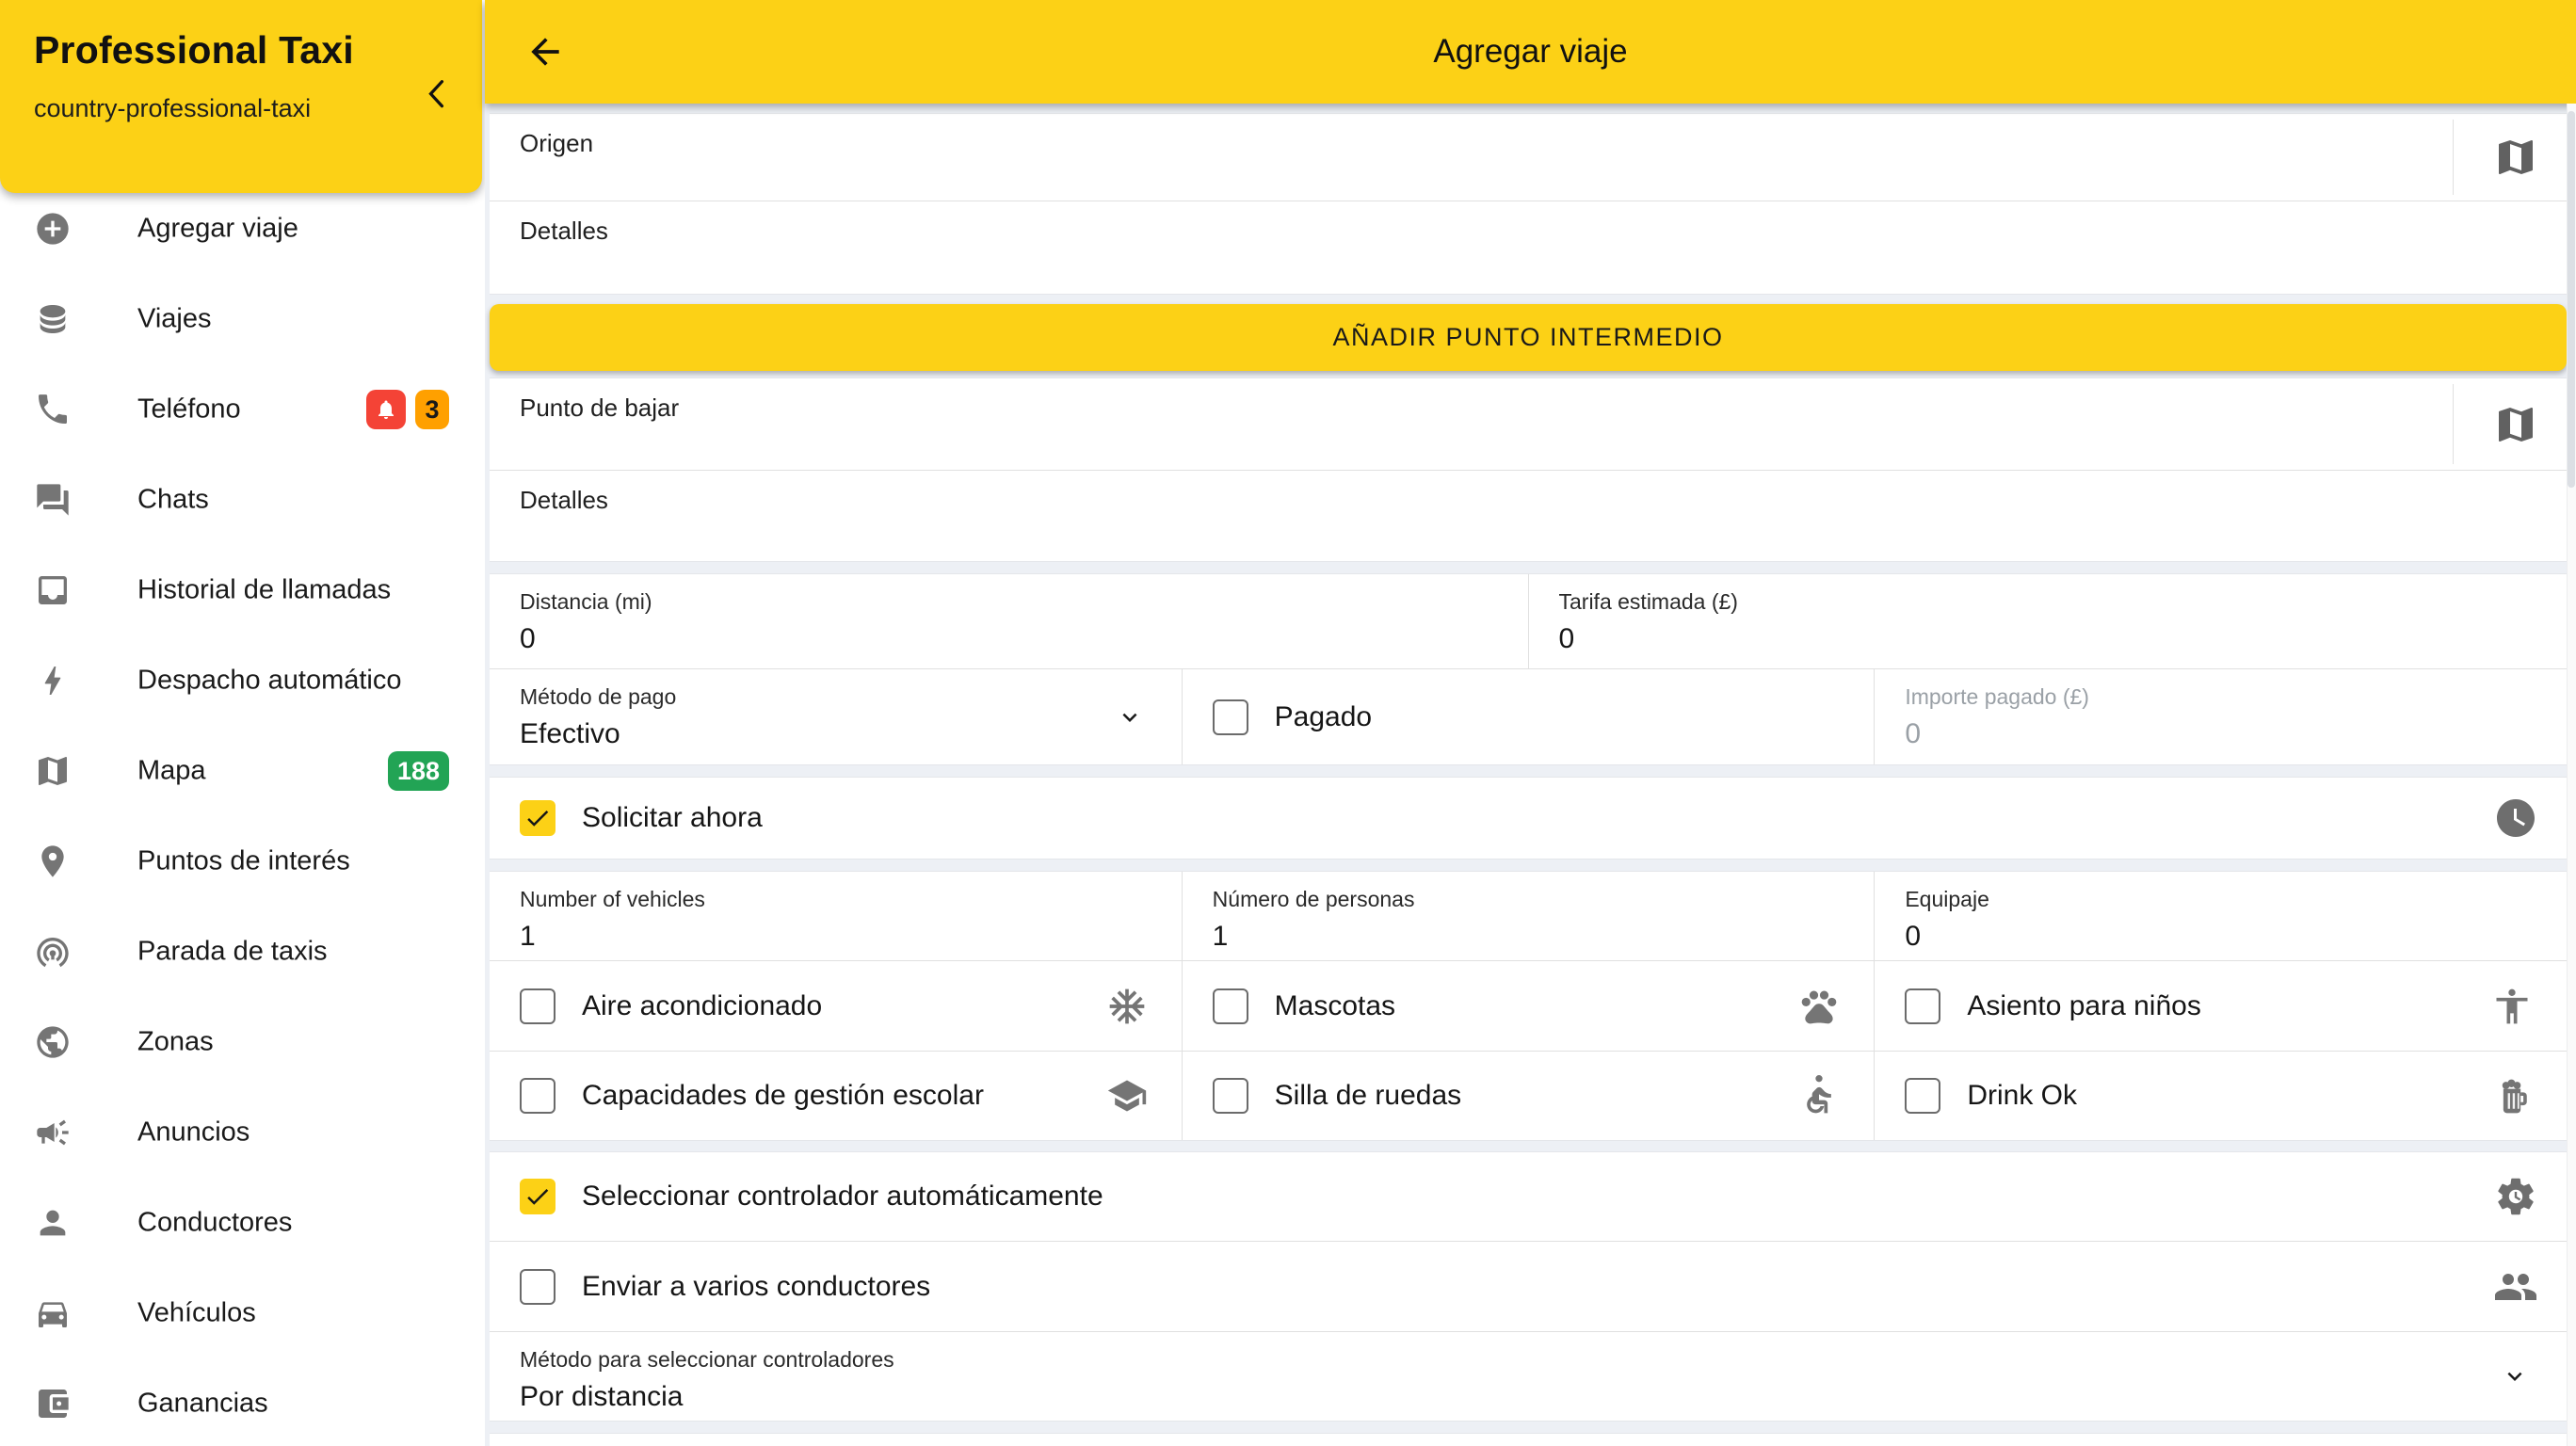  What do you see at coordinates (612, 899) in the screenshot?
I see `num-vehicles-label: Number of vehicles` at bounding box center [612, 899].